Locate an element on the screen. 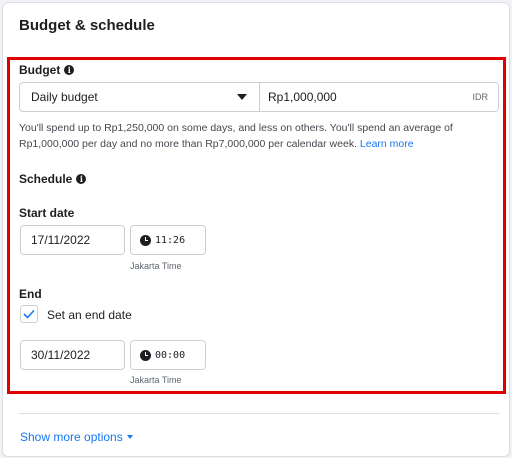 This screenshot has width=512, height=458. check-icon is located at coordinates (29, 314).